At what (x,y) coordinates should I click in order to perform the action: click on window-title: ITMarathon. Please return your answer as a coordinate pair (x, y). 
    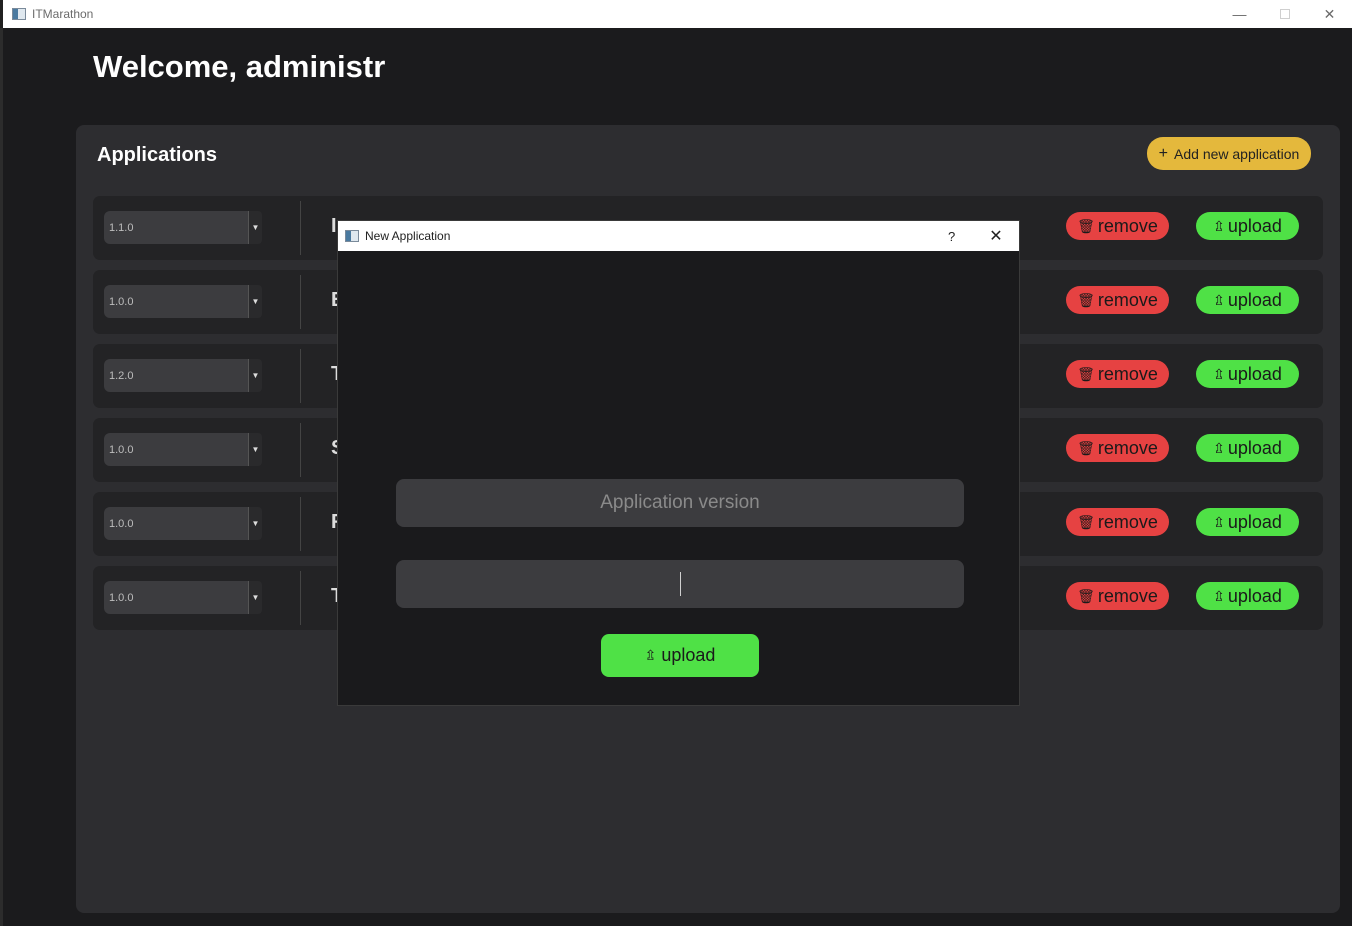
    Looking at the image, I should click on (63, 14).